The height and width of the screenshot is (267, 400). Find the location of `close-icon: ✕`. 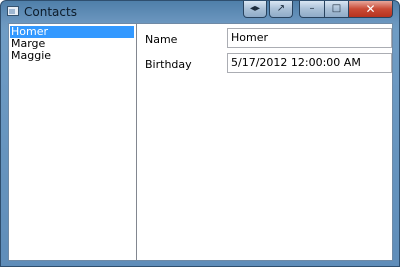

close-icon: ✕ is located at coordinates (370, 9).